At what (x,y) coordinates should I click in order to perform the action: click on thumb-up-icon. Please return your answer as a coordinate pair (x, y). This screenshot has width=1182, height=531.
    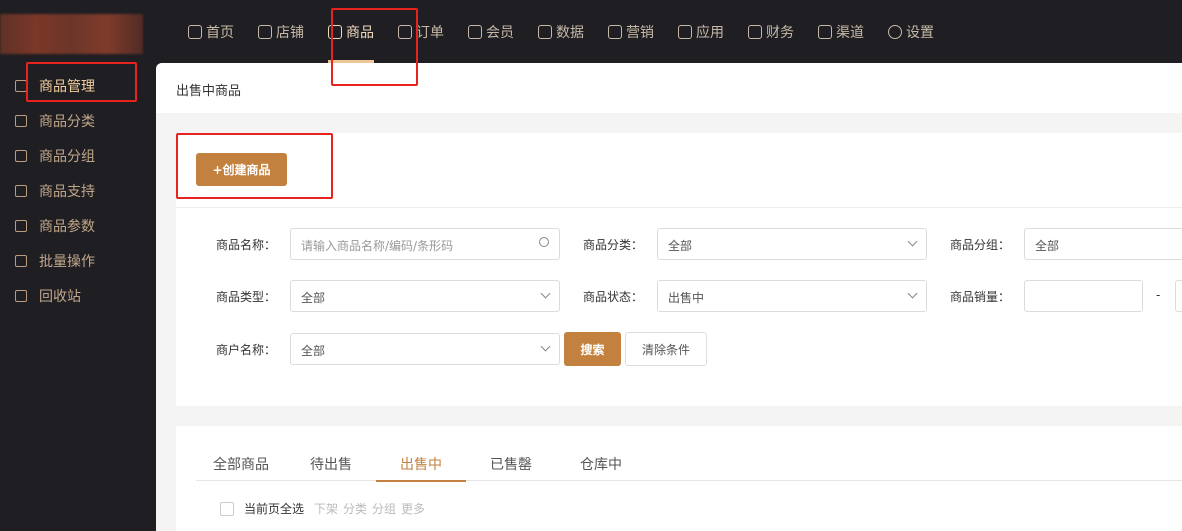
    Looking at the image, I should click on (21, 190).